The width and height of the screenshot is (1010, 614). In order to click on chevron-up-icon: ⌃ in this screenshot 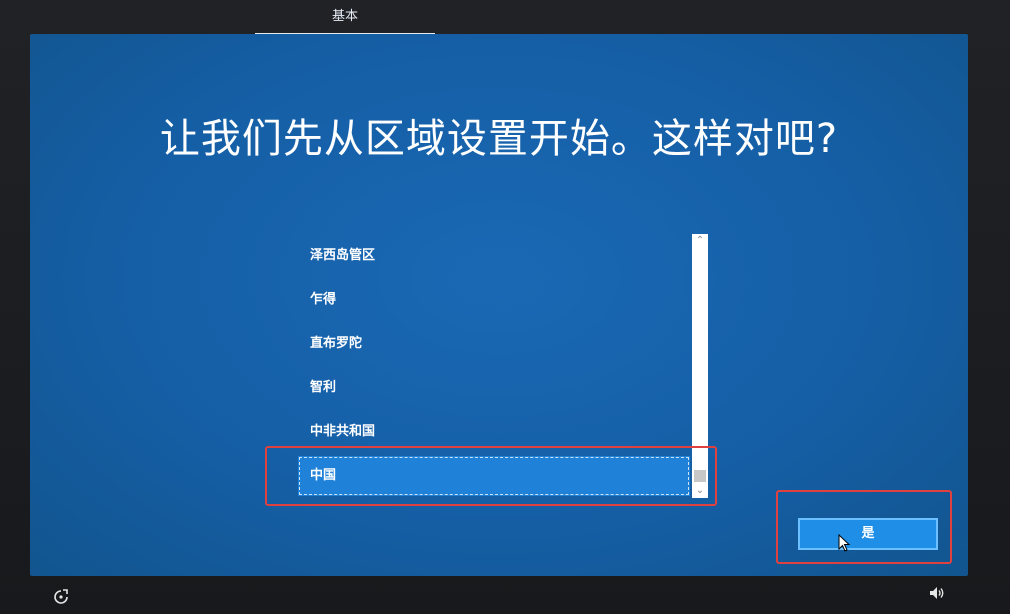, I will do `click(700, 241)`.